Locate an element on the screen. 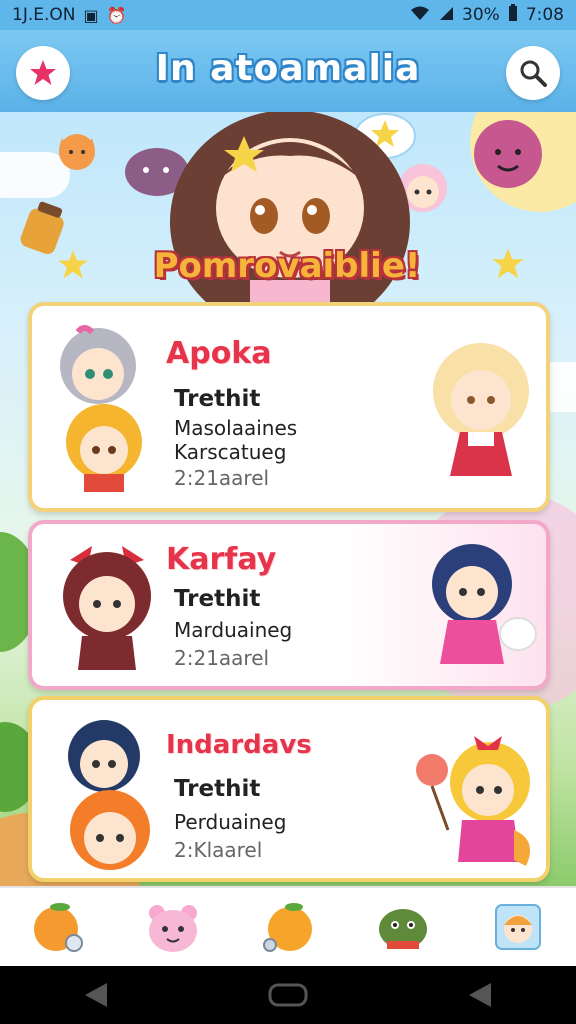 This screenshot has height=1024, width=576. tab-orange-fruit is located at coordinates (58, 927).